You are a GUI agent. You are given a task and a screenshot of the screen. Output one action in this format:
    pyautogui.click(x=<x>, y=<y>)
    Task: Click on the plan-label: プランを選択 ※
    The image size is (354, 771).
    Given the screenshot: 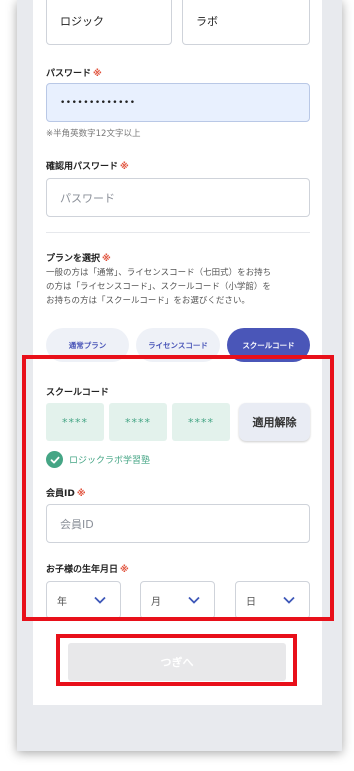 What is the action you would take?
    pyautogui.click(x=78, y=259)
    